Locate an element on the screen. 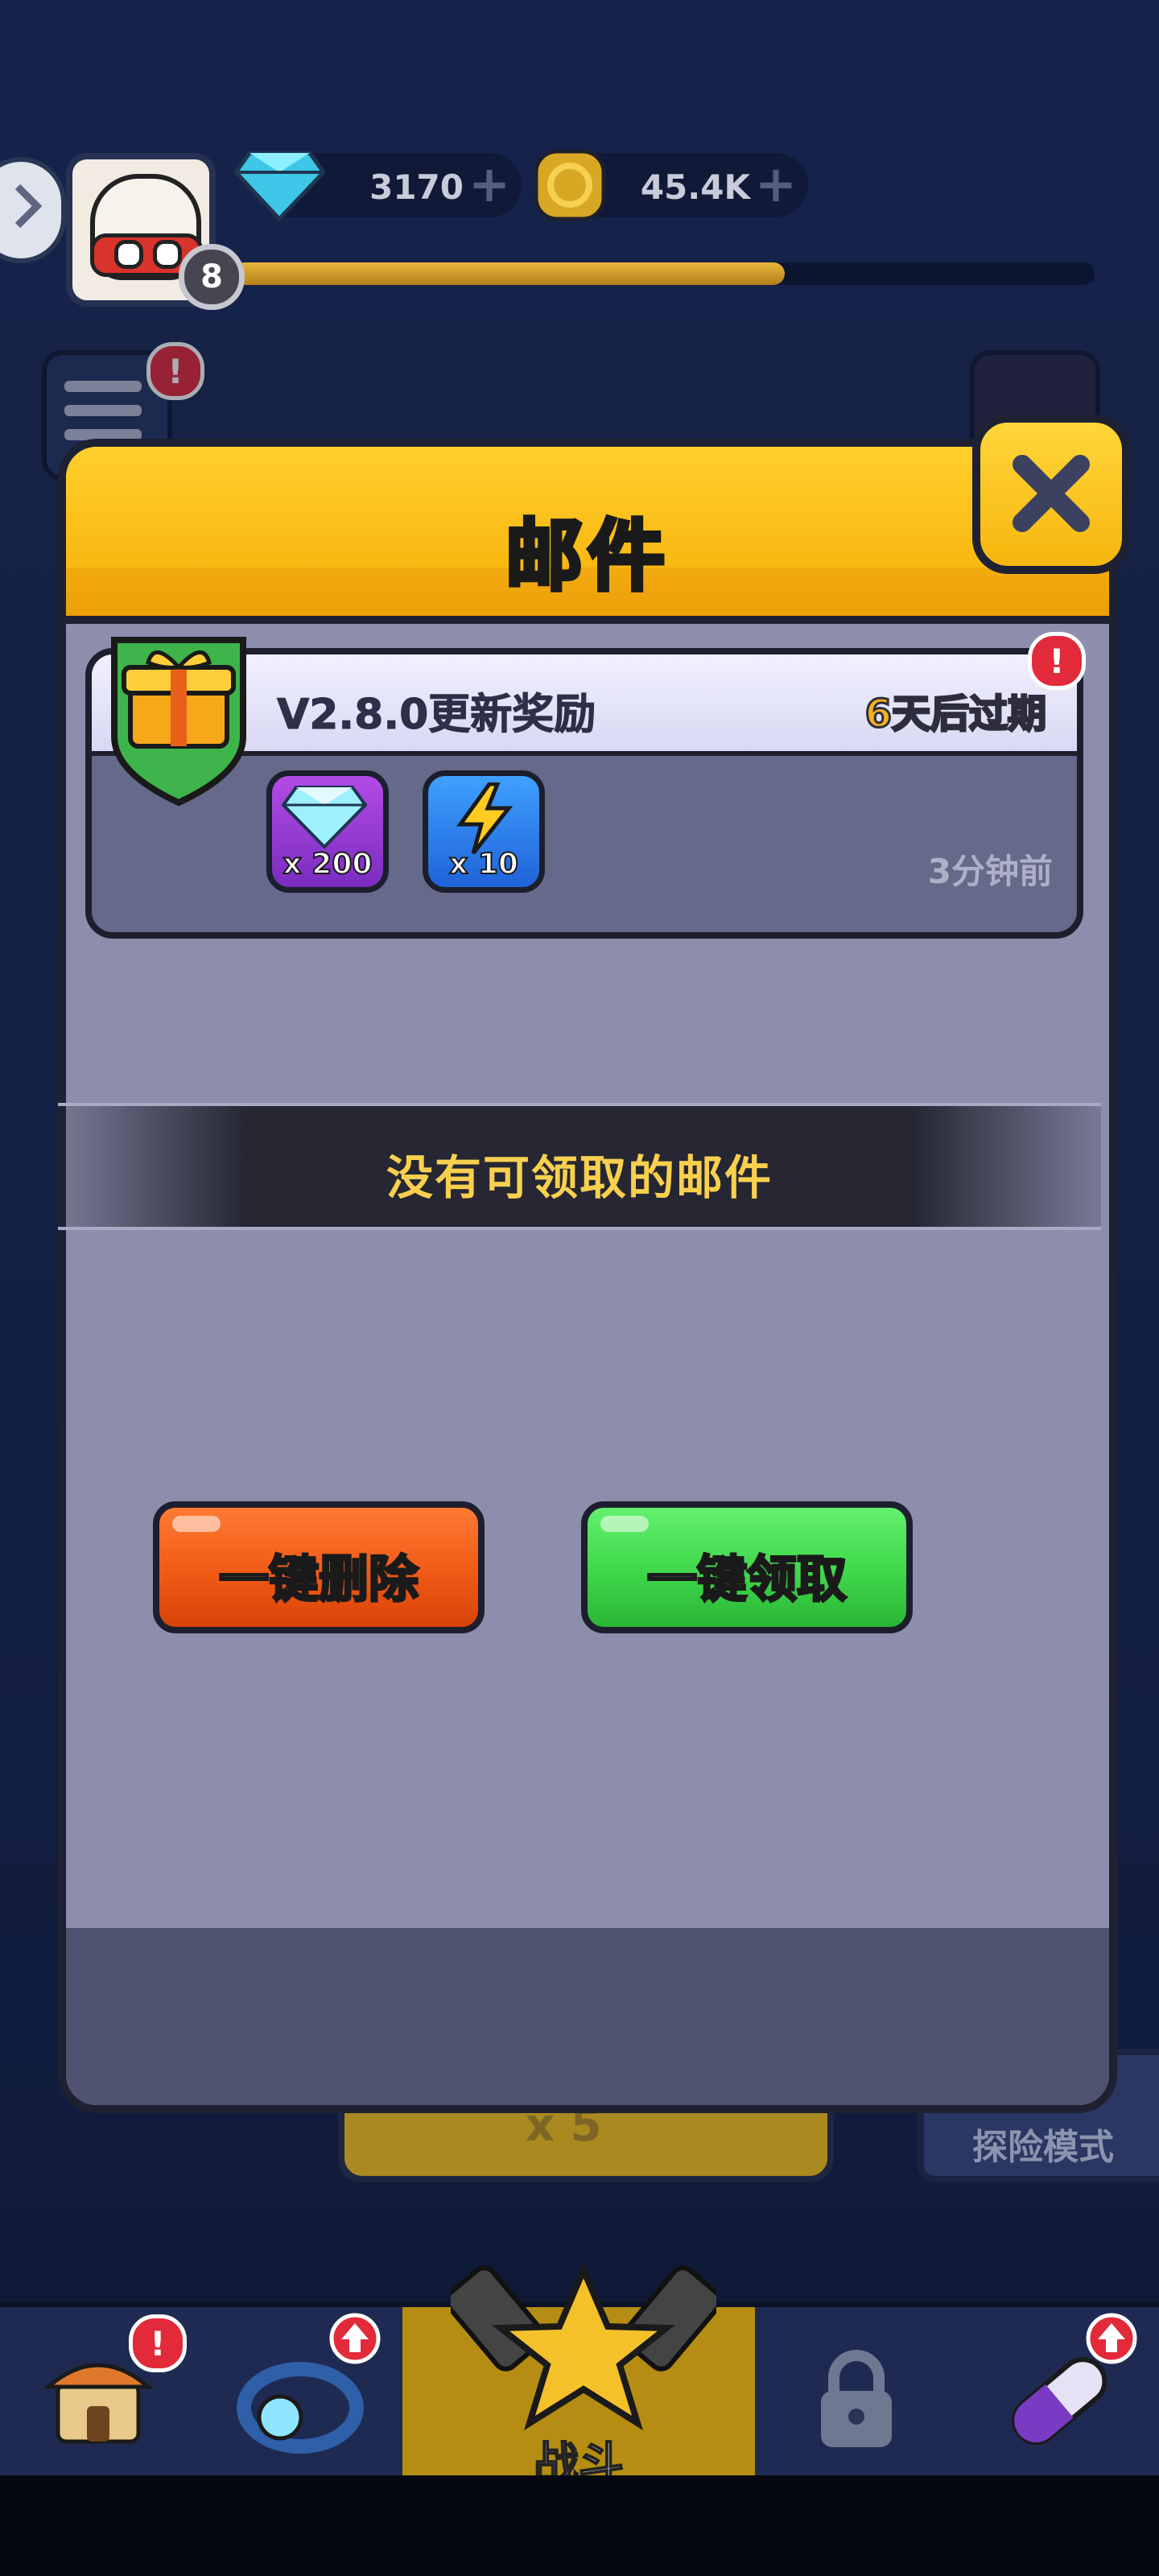  mail-dialog-title: 邮件 is located at coordinates (587, 557).